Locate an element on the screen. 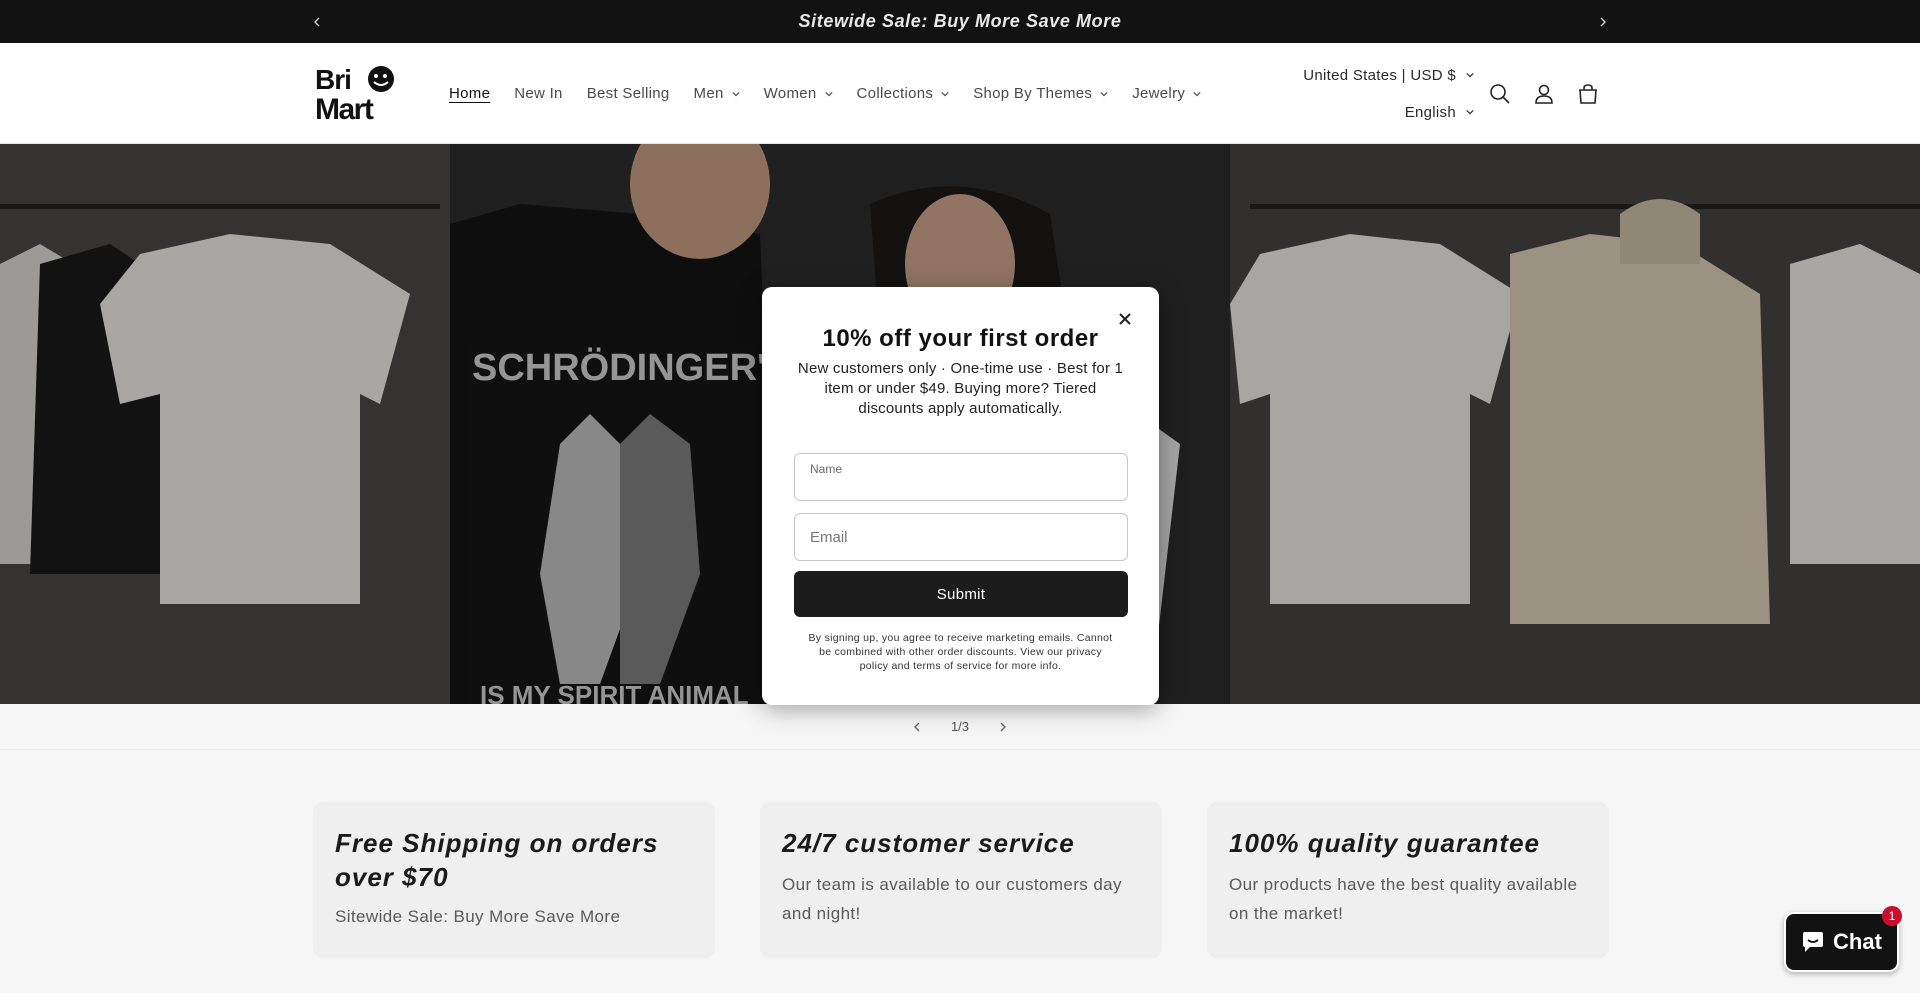 This screenshot has height=993, width=1920. email-placeholder: Email is located at coordinates (829, 537).